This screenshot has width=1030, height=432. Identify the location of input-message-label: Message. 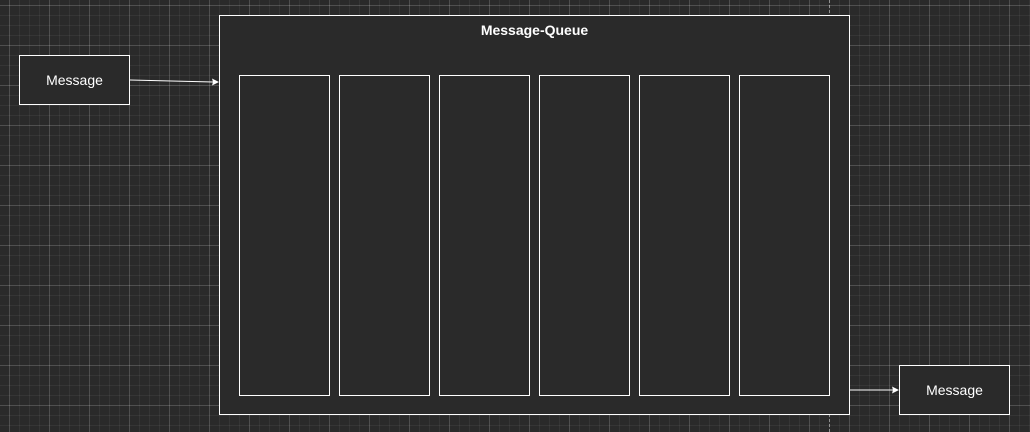
(74, 80).